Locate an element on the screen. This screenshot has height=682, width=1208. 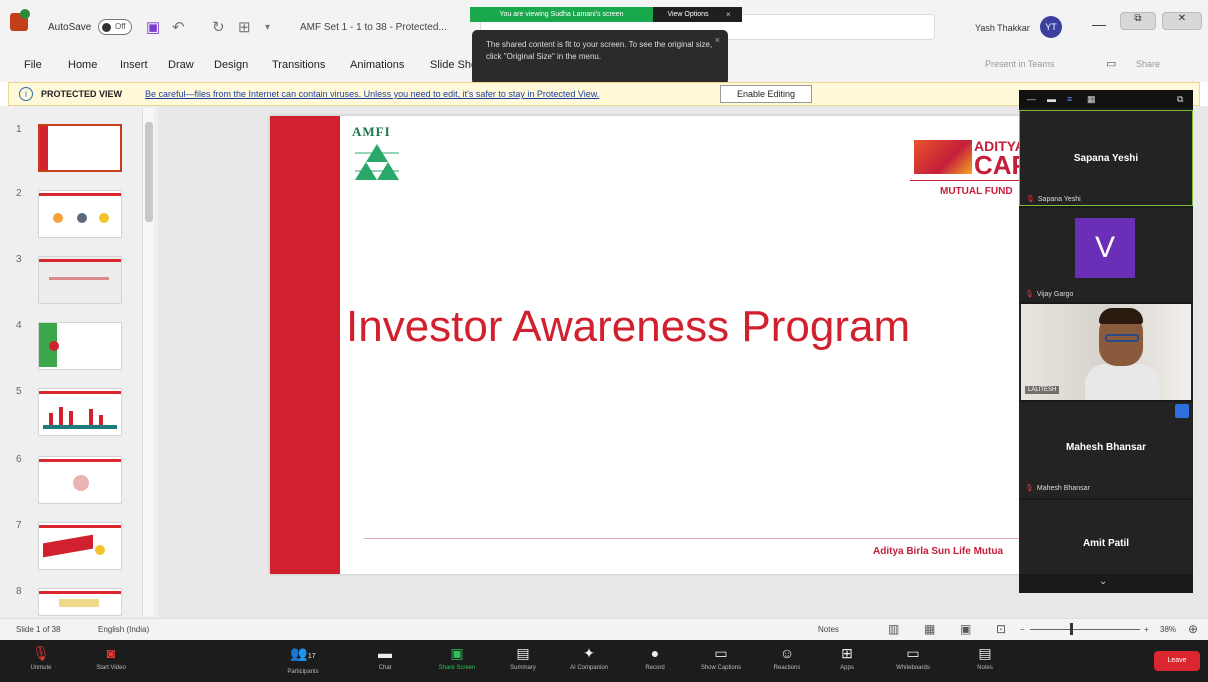
menu-draw: Draw is located at coordinates (181, 65).